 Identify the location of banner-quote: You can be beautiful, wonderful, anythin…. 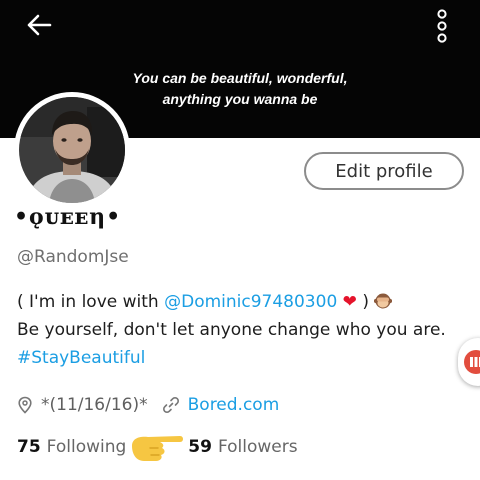
(240, 89).